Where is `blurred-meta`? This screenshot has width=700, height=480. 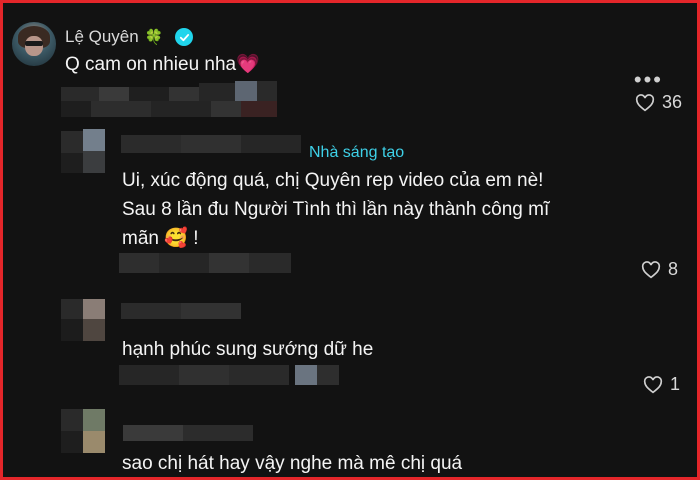
blurred-meta is located at coordinates (171, 100).